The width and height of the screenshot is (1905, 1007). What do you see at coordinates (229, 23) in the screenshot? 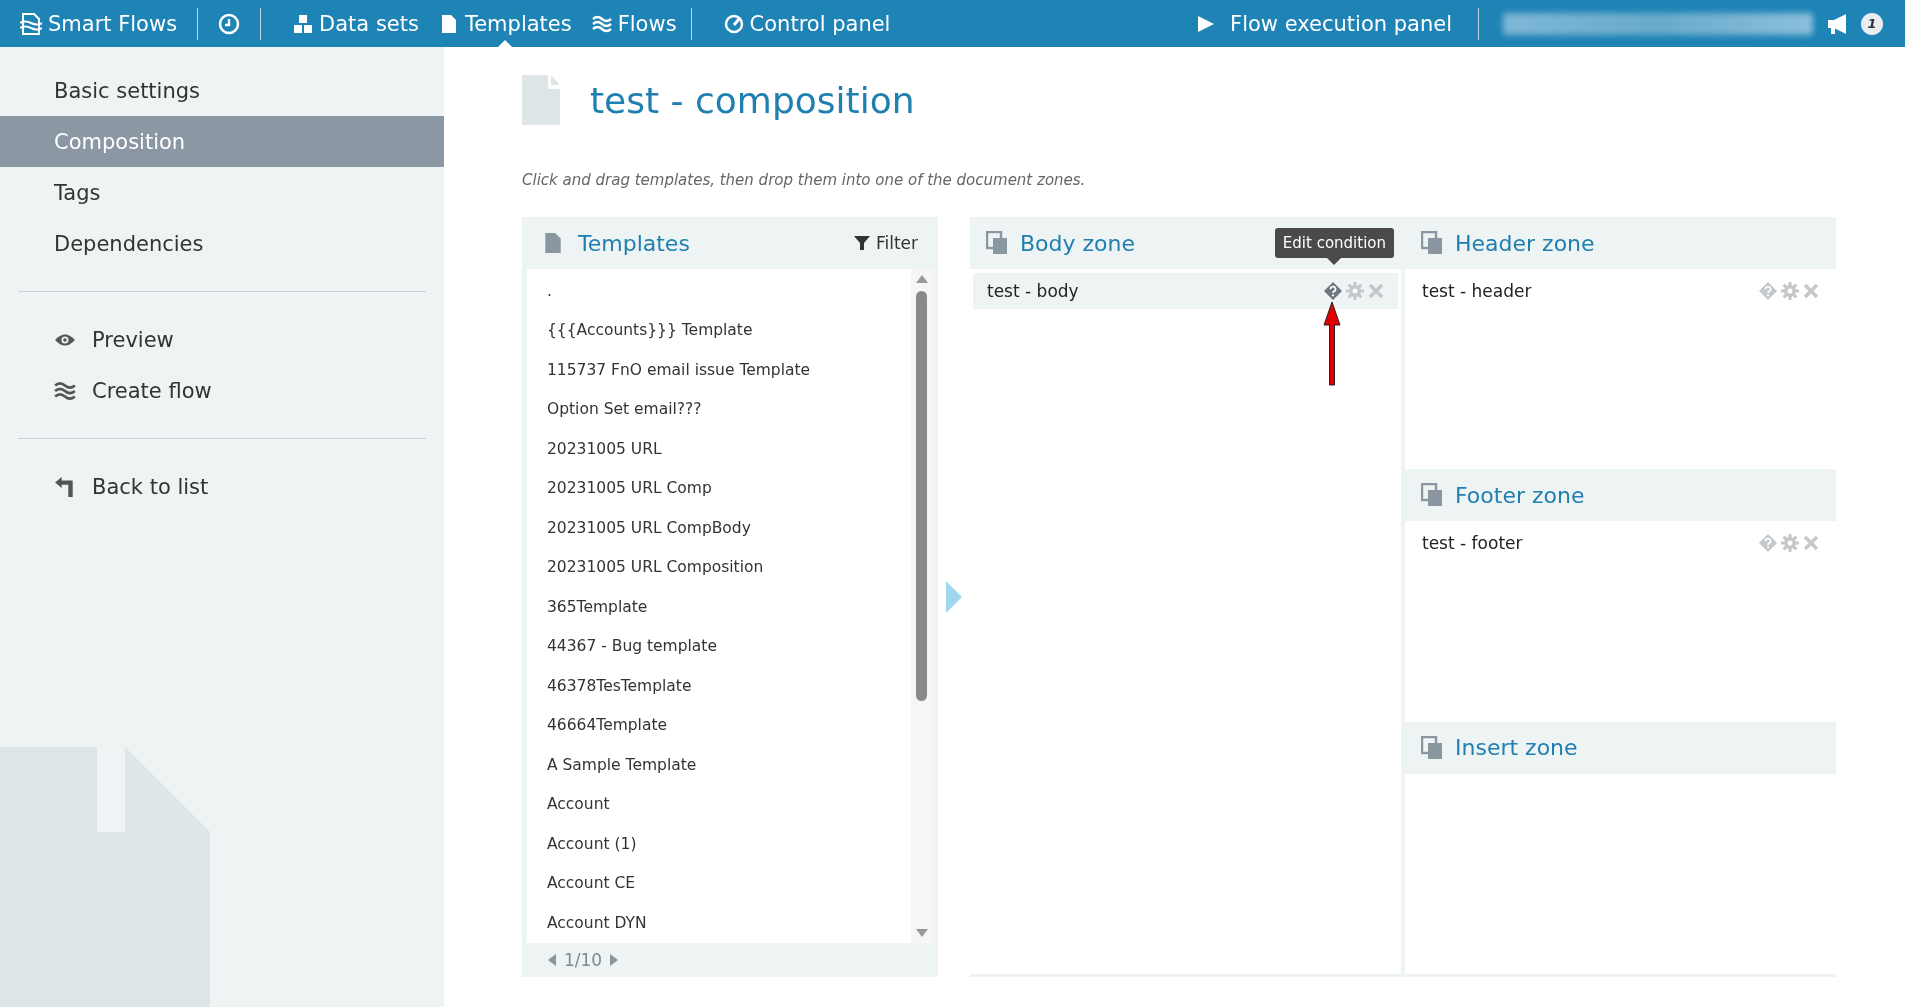
I see `clock-icon` at bounding box center [229, 23].